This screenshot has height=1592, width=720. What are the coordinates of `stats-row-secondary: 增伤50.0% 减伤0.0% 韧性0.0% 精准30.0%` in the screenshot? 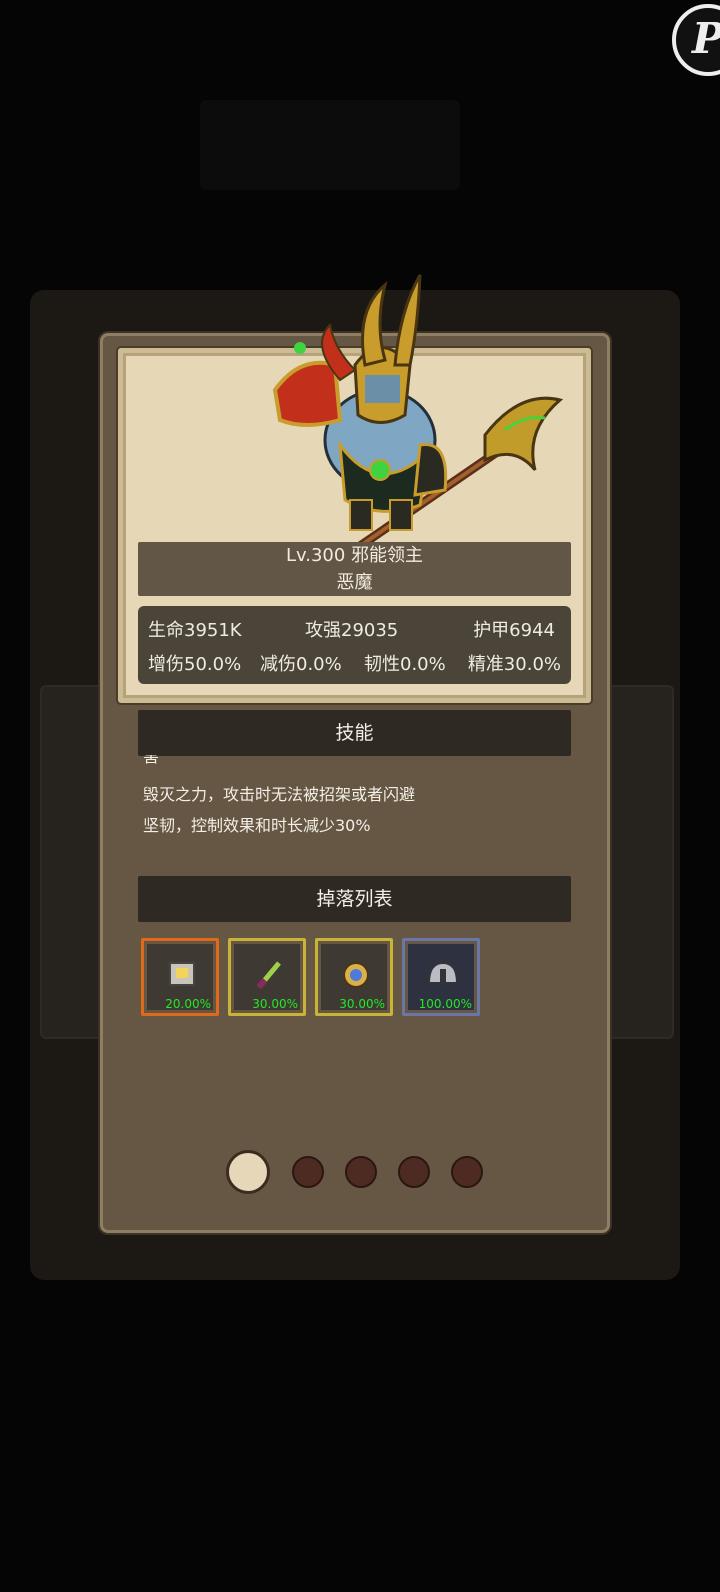 It's located at (354, 665).